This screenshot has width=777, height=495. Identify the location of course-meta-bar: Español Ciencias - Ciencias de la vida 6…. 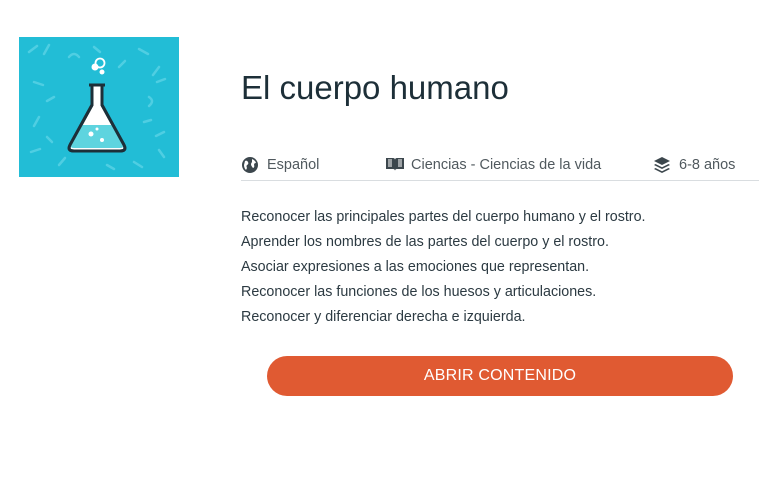
(500, 166).